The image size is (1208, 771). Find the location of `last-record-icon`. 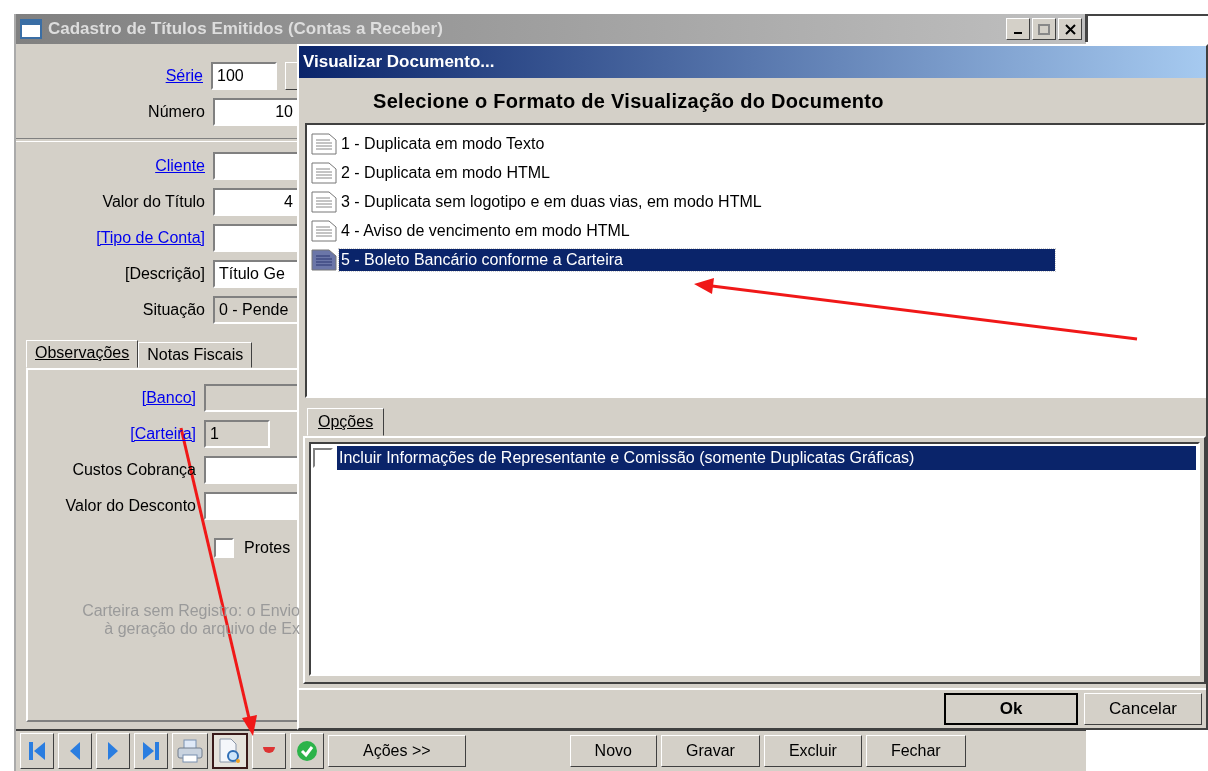

last-record-icon is located at coordinates (151, 751).